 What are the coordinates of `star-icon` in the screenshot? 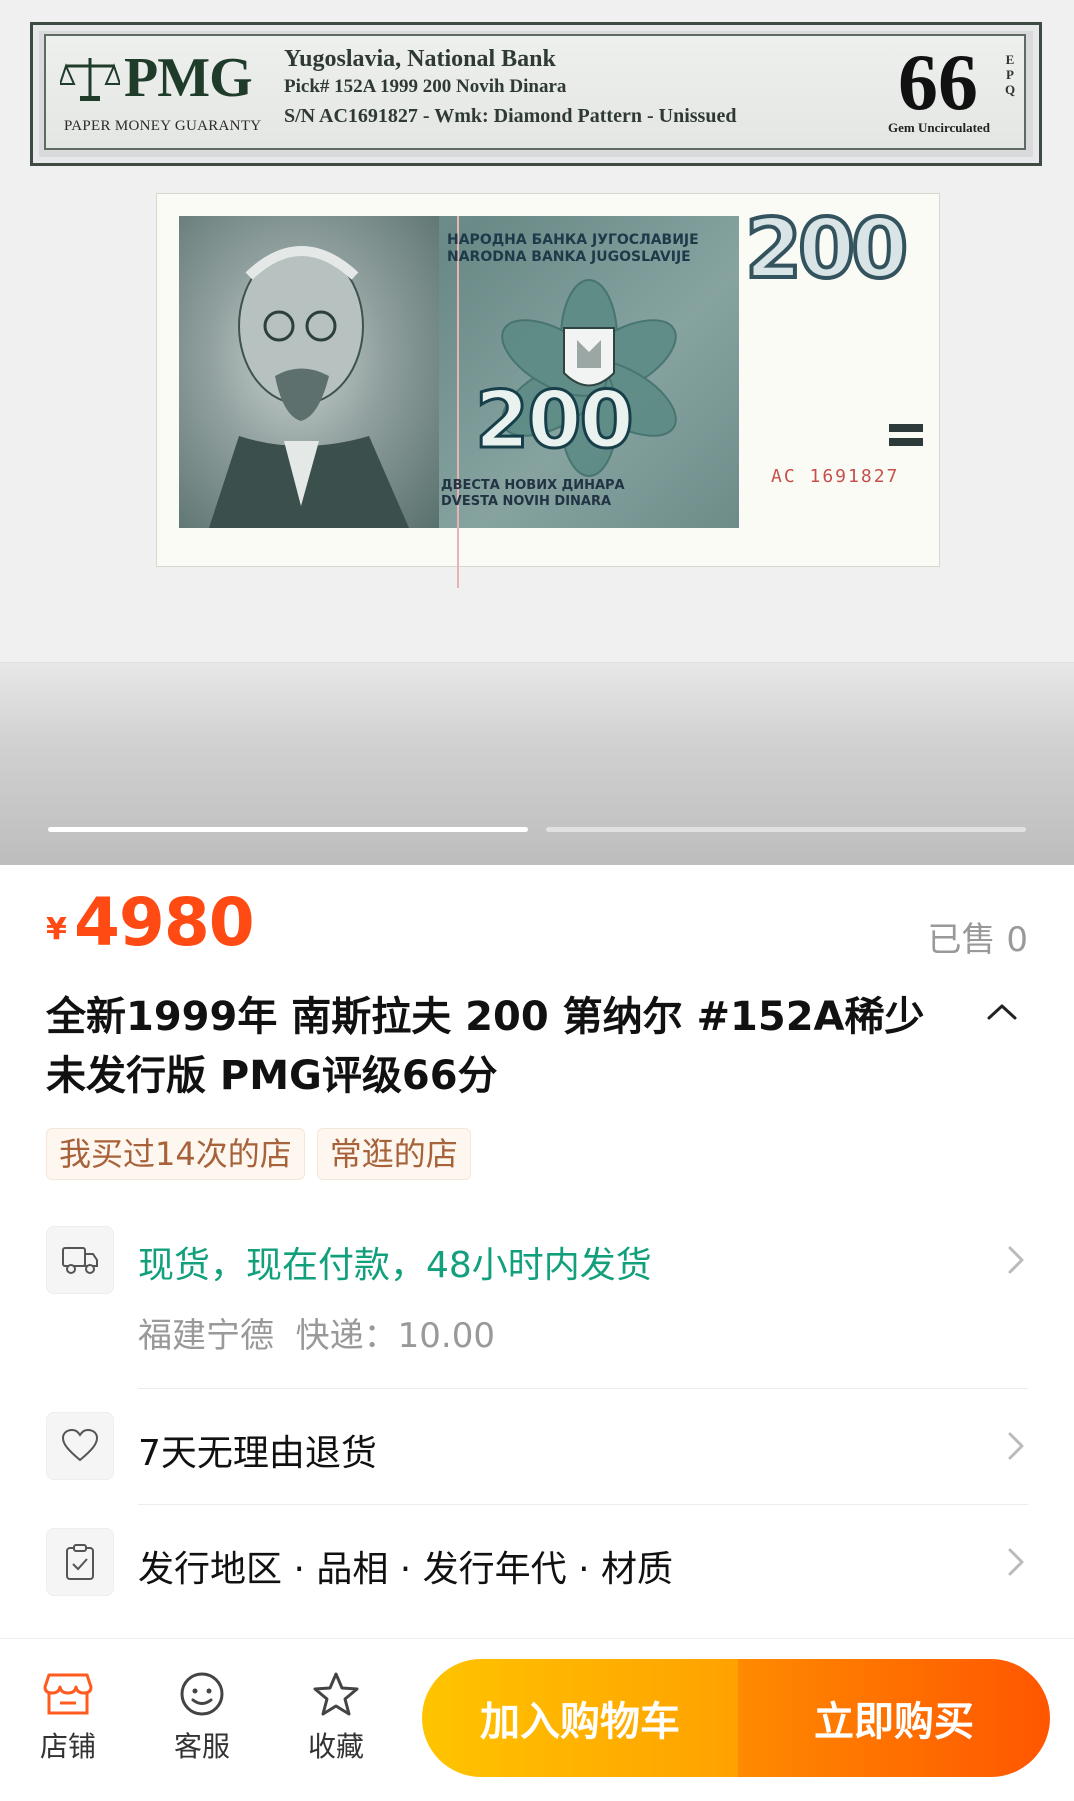 It's located at (336, 1694).